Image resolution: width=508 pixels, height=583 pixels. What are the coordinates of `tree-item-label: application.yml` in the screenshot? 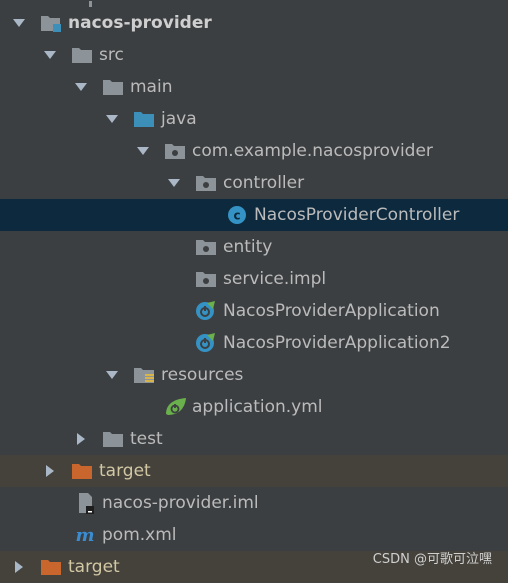 It's located at (257, 407).